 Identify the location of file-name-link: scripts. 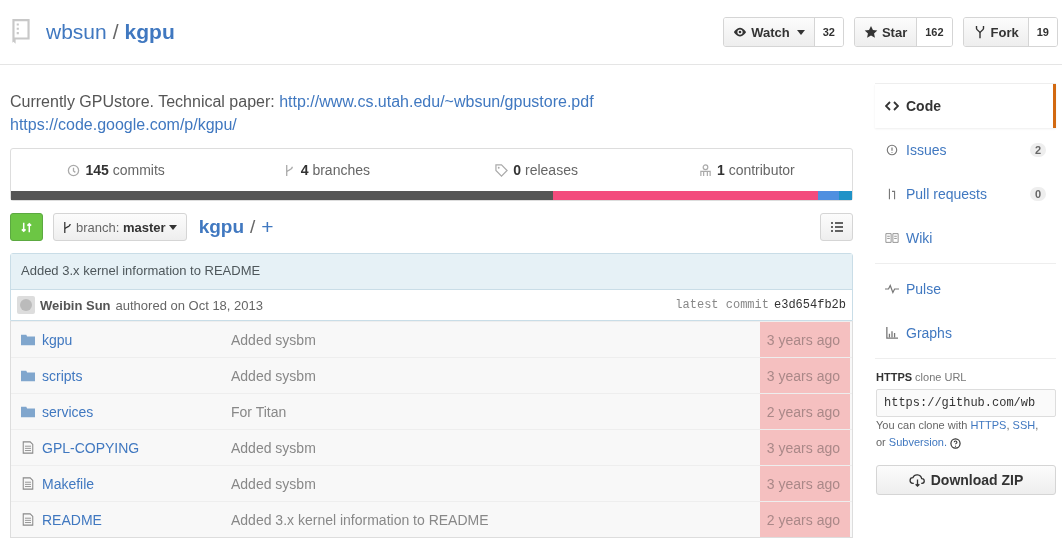
(62, 375).